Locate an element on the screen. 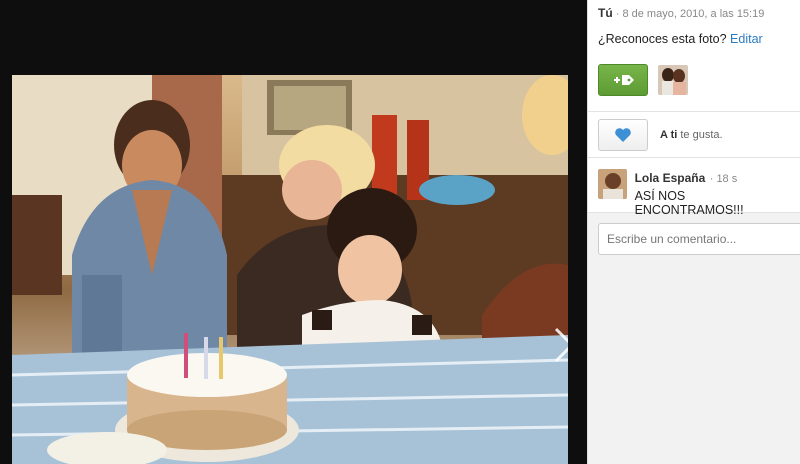  tag-button is located at coordinates (623, 80).